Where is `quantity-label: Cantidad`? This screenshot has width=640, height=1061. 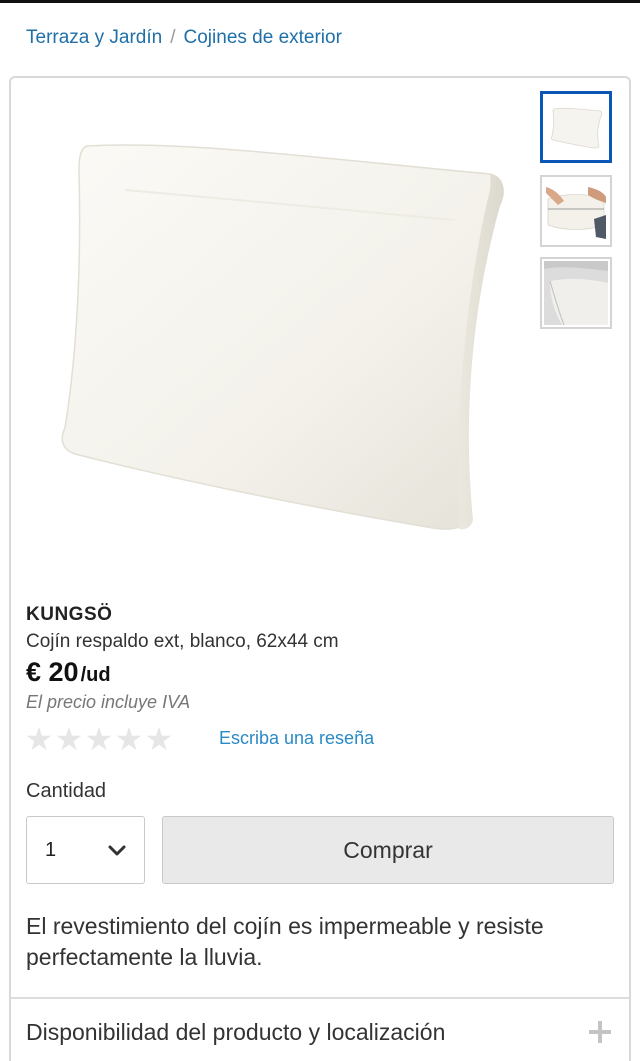 quantity-label: Cantidad is located at coordinates (66, 791).